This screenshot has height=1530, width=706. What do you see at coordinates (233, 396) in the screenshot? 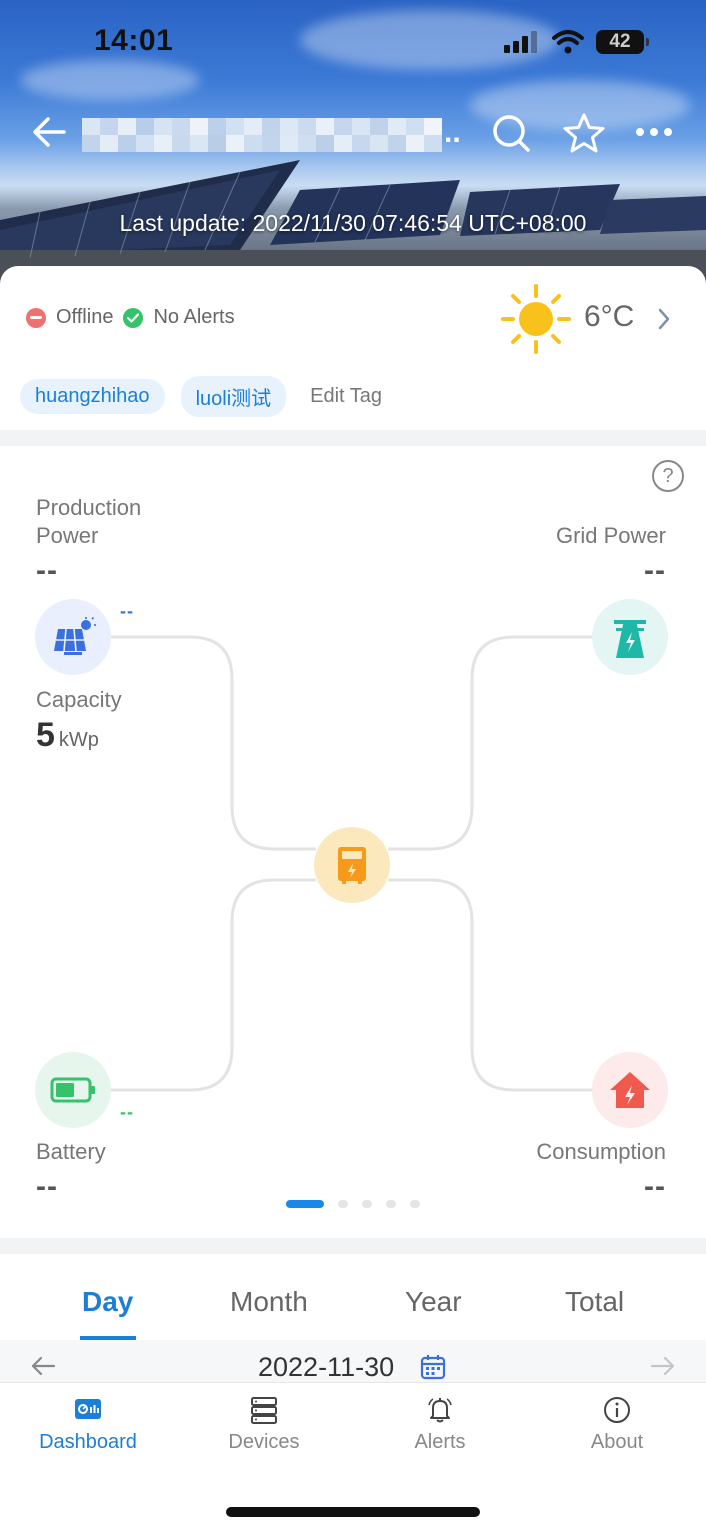
I see `tag-chip: luoli测试` at bounding box center [233, 396].